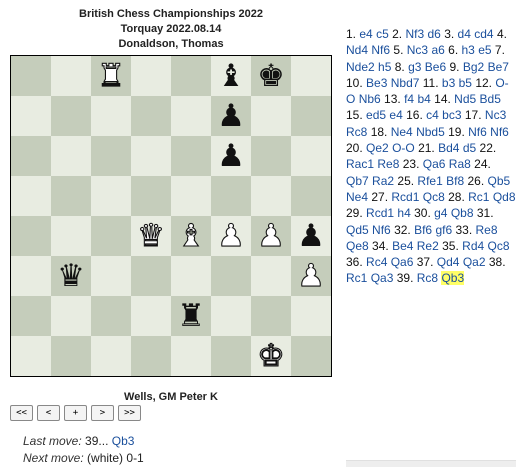 This screenshot has width=519, height=467. What do you see at coordinates (271, 116) in the screenshot?
I see `square-g7` at bounding box center [271, 116].